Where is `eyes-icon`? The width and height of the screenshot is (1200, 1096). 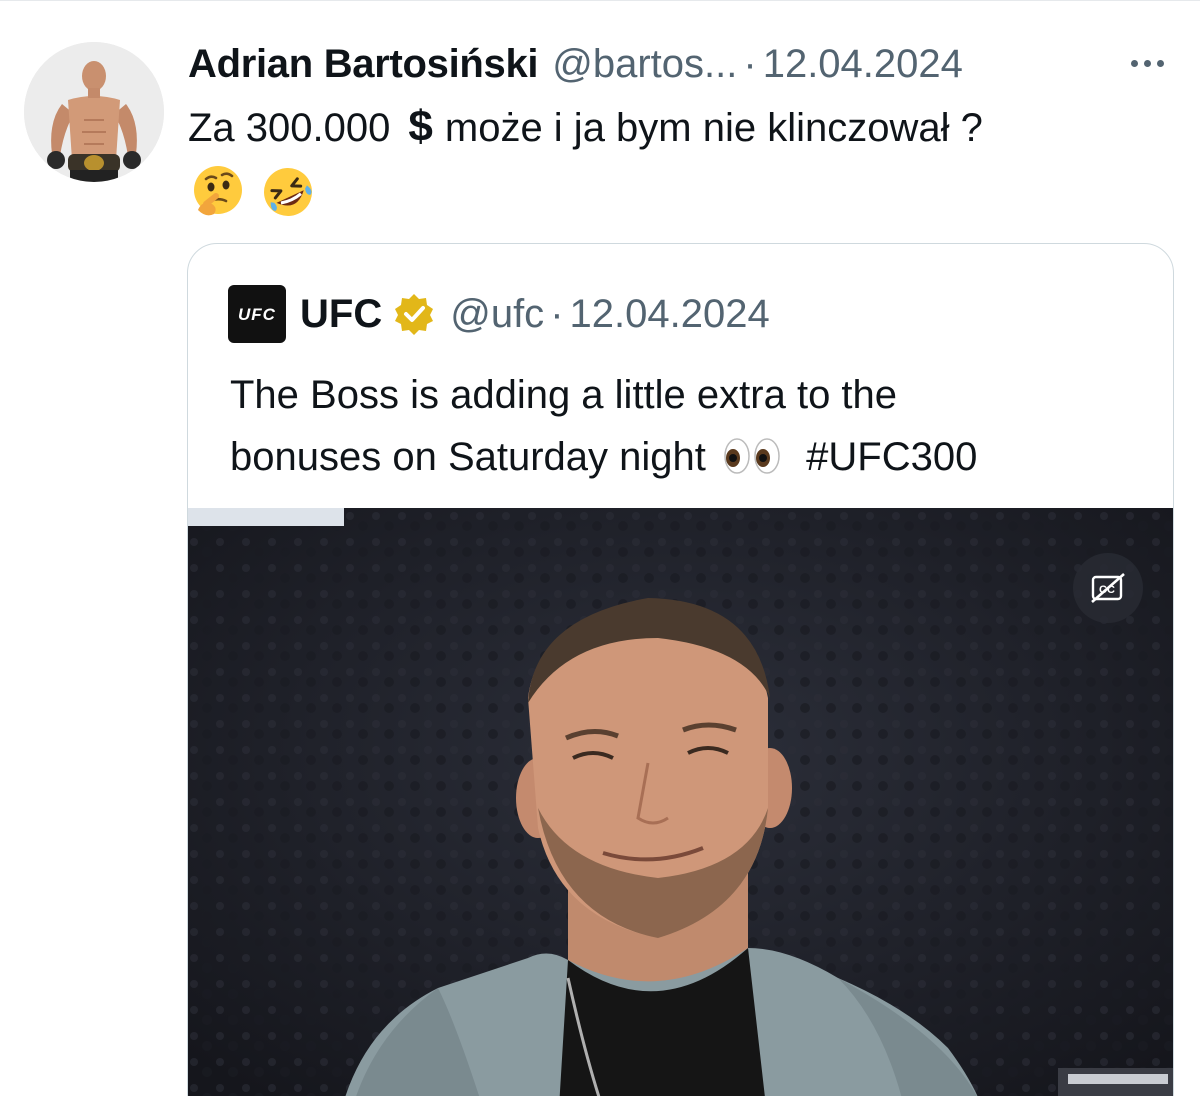 eyes-icon is located at coordinates (752, 456).